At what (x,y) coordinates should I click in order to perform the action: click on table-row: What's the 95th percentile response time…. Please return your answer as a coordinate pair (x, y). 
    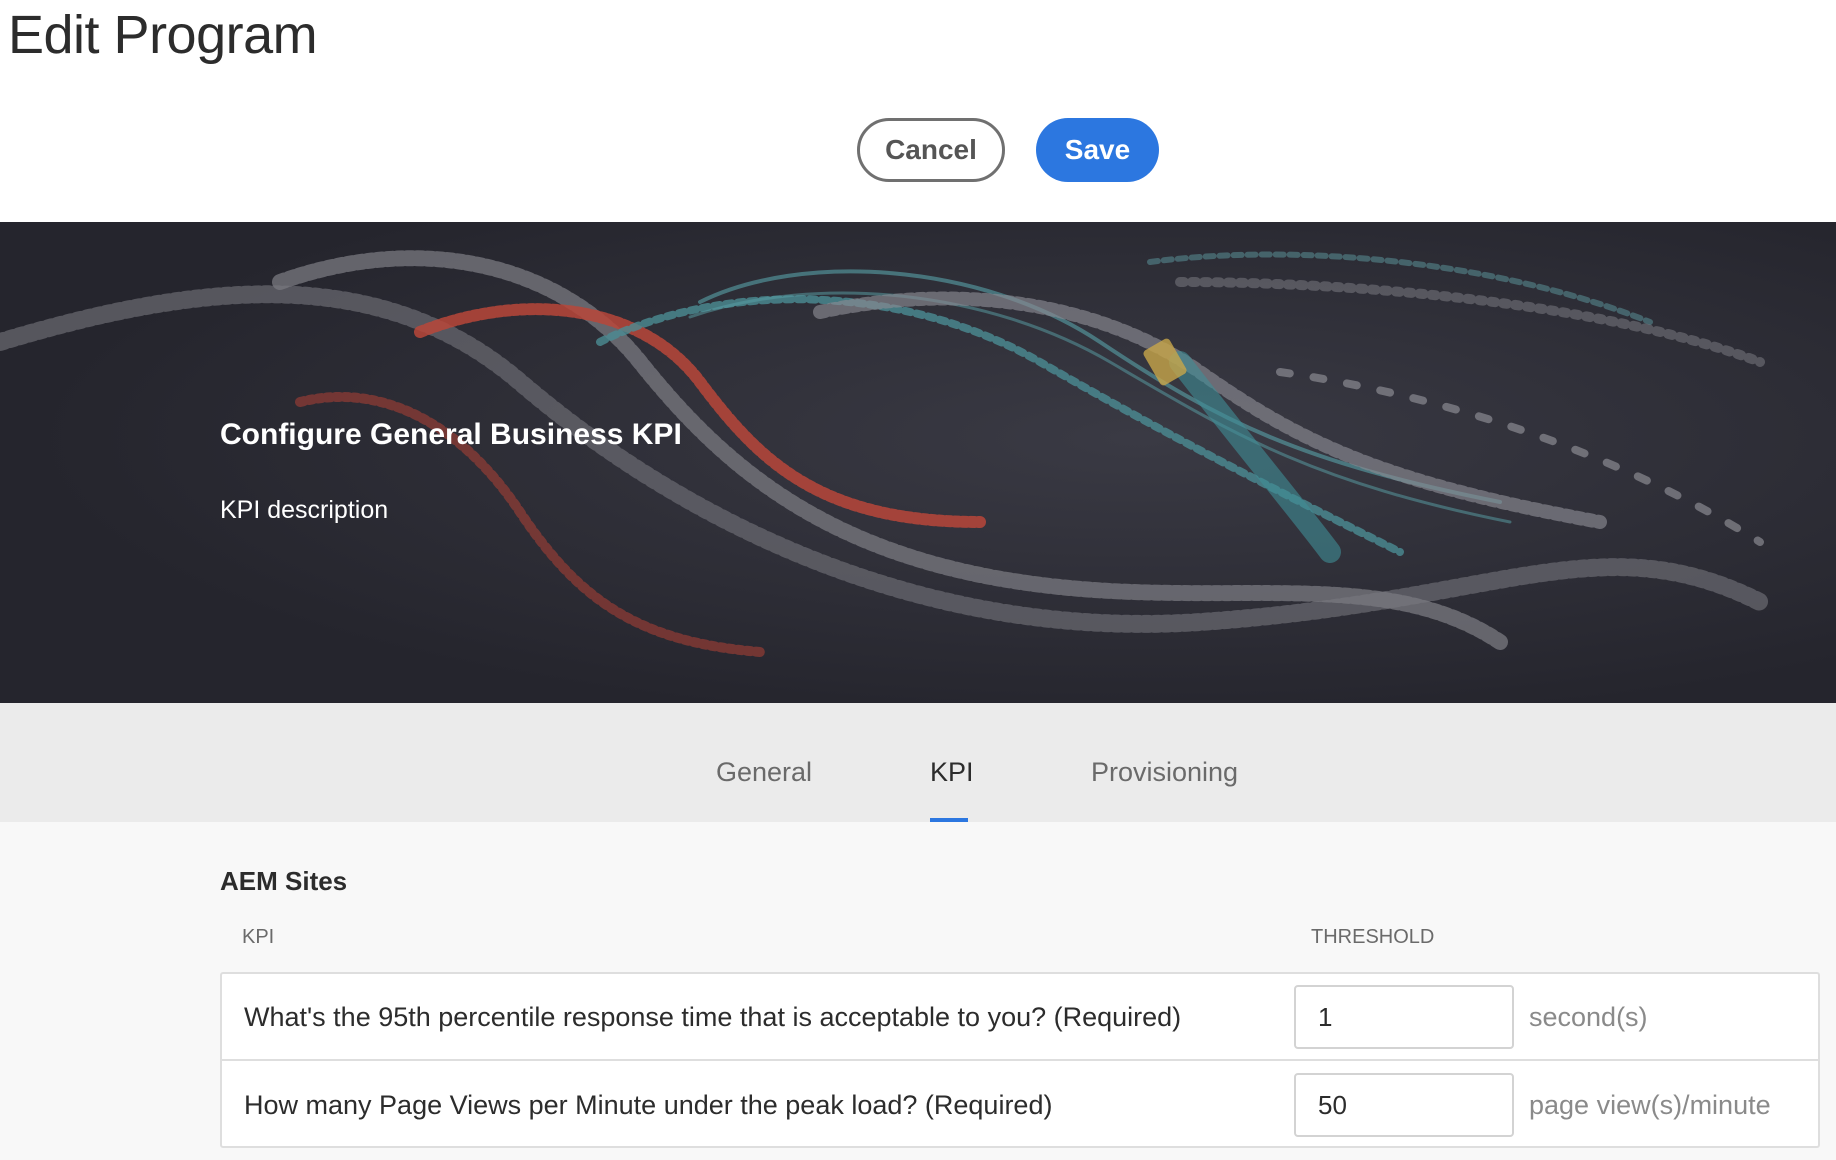
    Looking at the image, I should click on (1020, 1017).